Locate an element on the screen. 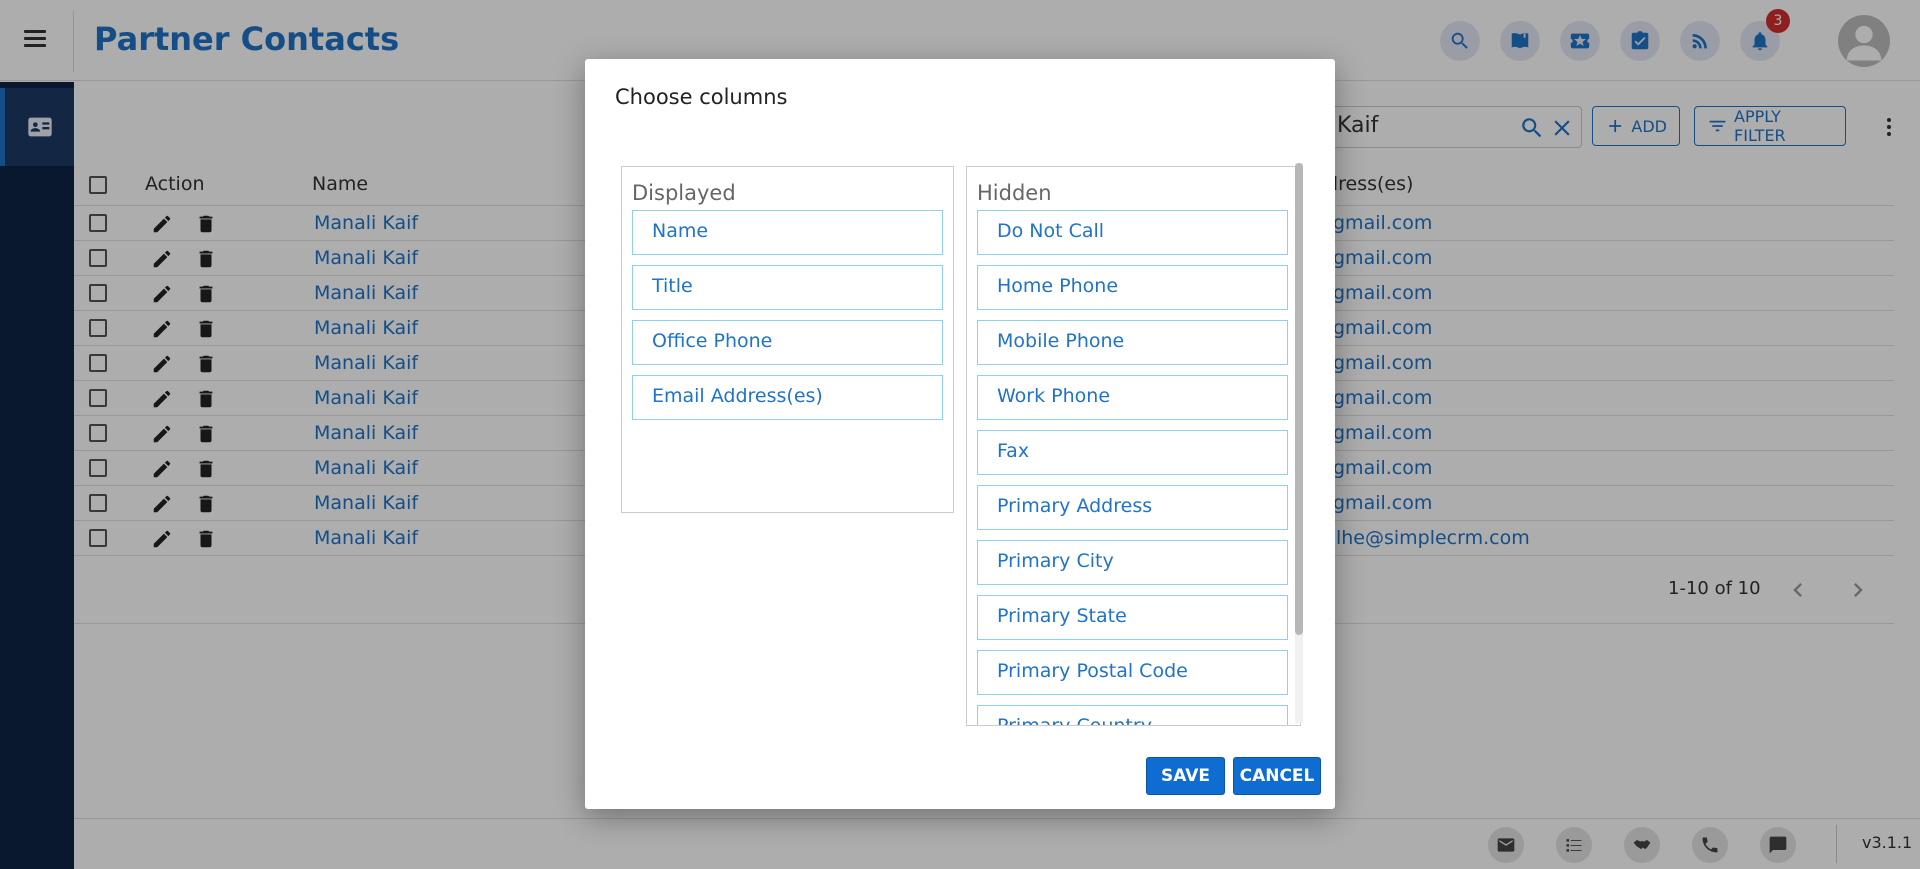 This screenshot has height=869, width=1920. cancel-button: CANCEL is located at coordinates (1277, 776).